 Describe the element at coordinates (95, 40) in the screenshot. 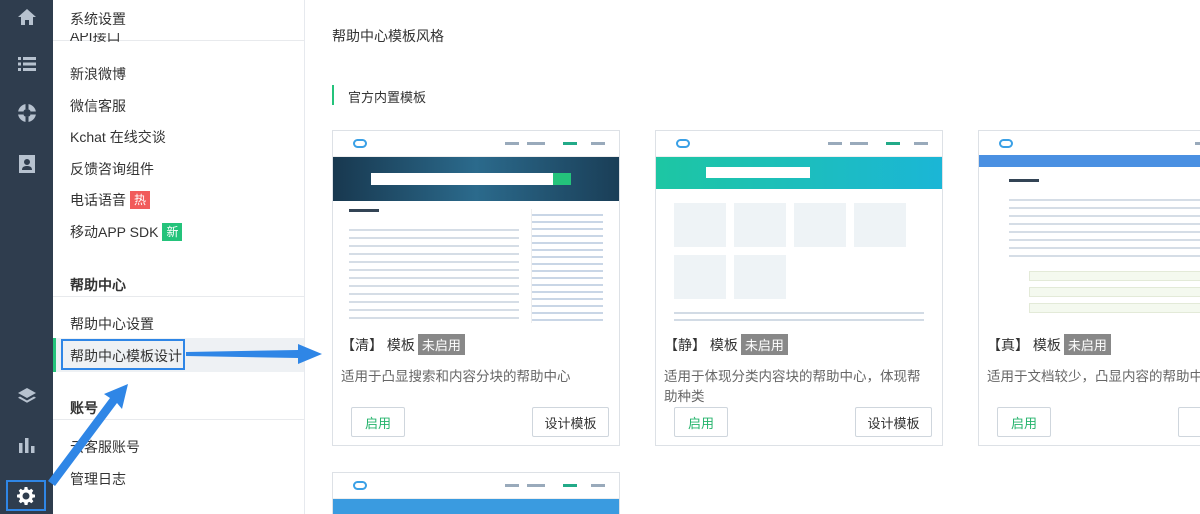

I see `sidebar-item-api: API接口` at that location.